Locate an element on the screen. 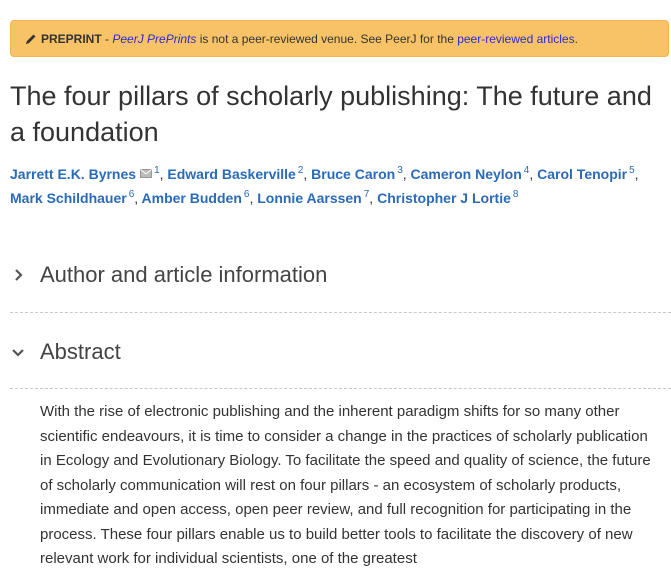  author-link: Carol Tenopir is located at coordinates (582, 174).